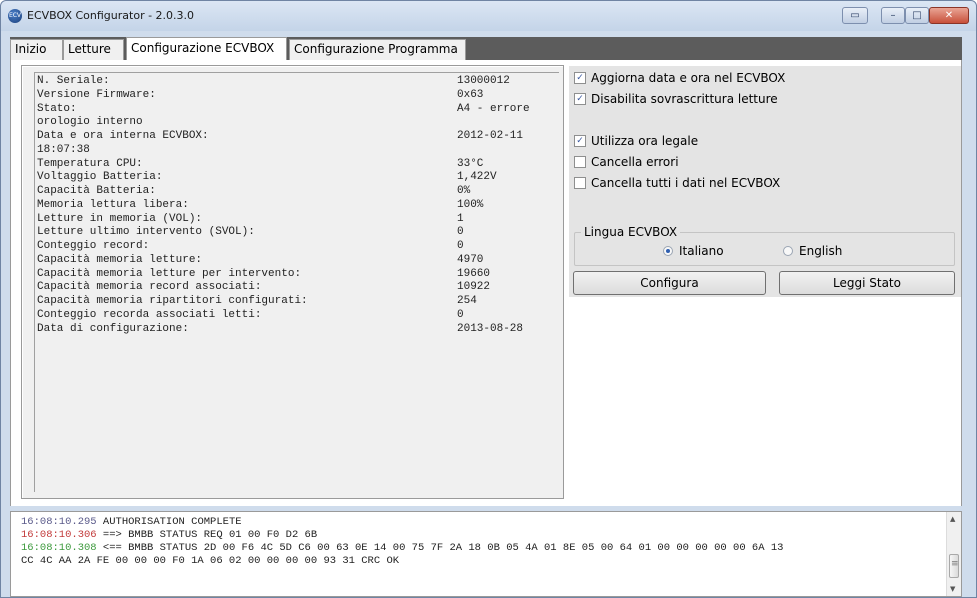 The width and height of the screenshot is (977, 598). Describe the element at coordinates (120, 259) in the screenshot. I see `status-label: Capacità memoria letture:` at that location.